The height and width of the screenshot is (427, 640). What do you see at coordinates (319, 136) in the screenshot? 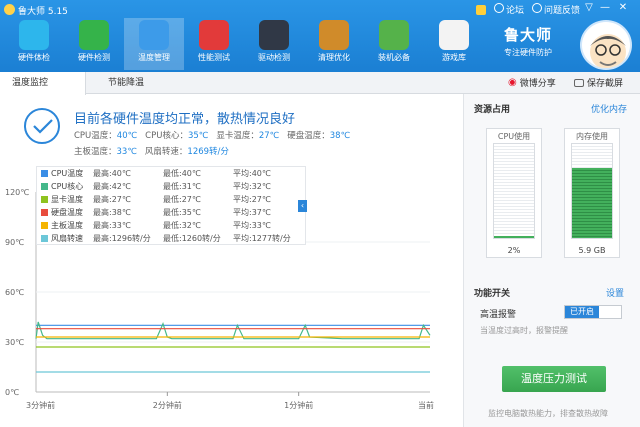
I see `metric-item: 硬盘温度：38℃` at bounding box center [319, 136].